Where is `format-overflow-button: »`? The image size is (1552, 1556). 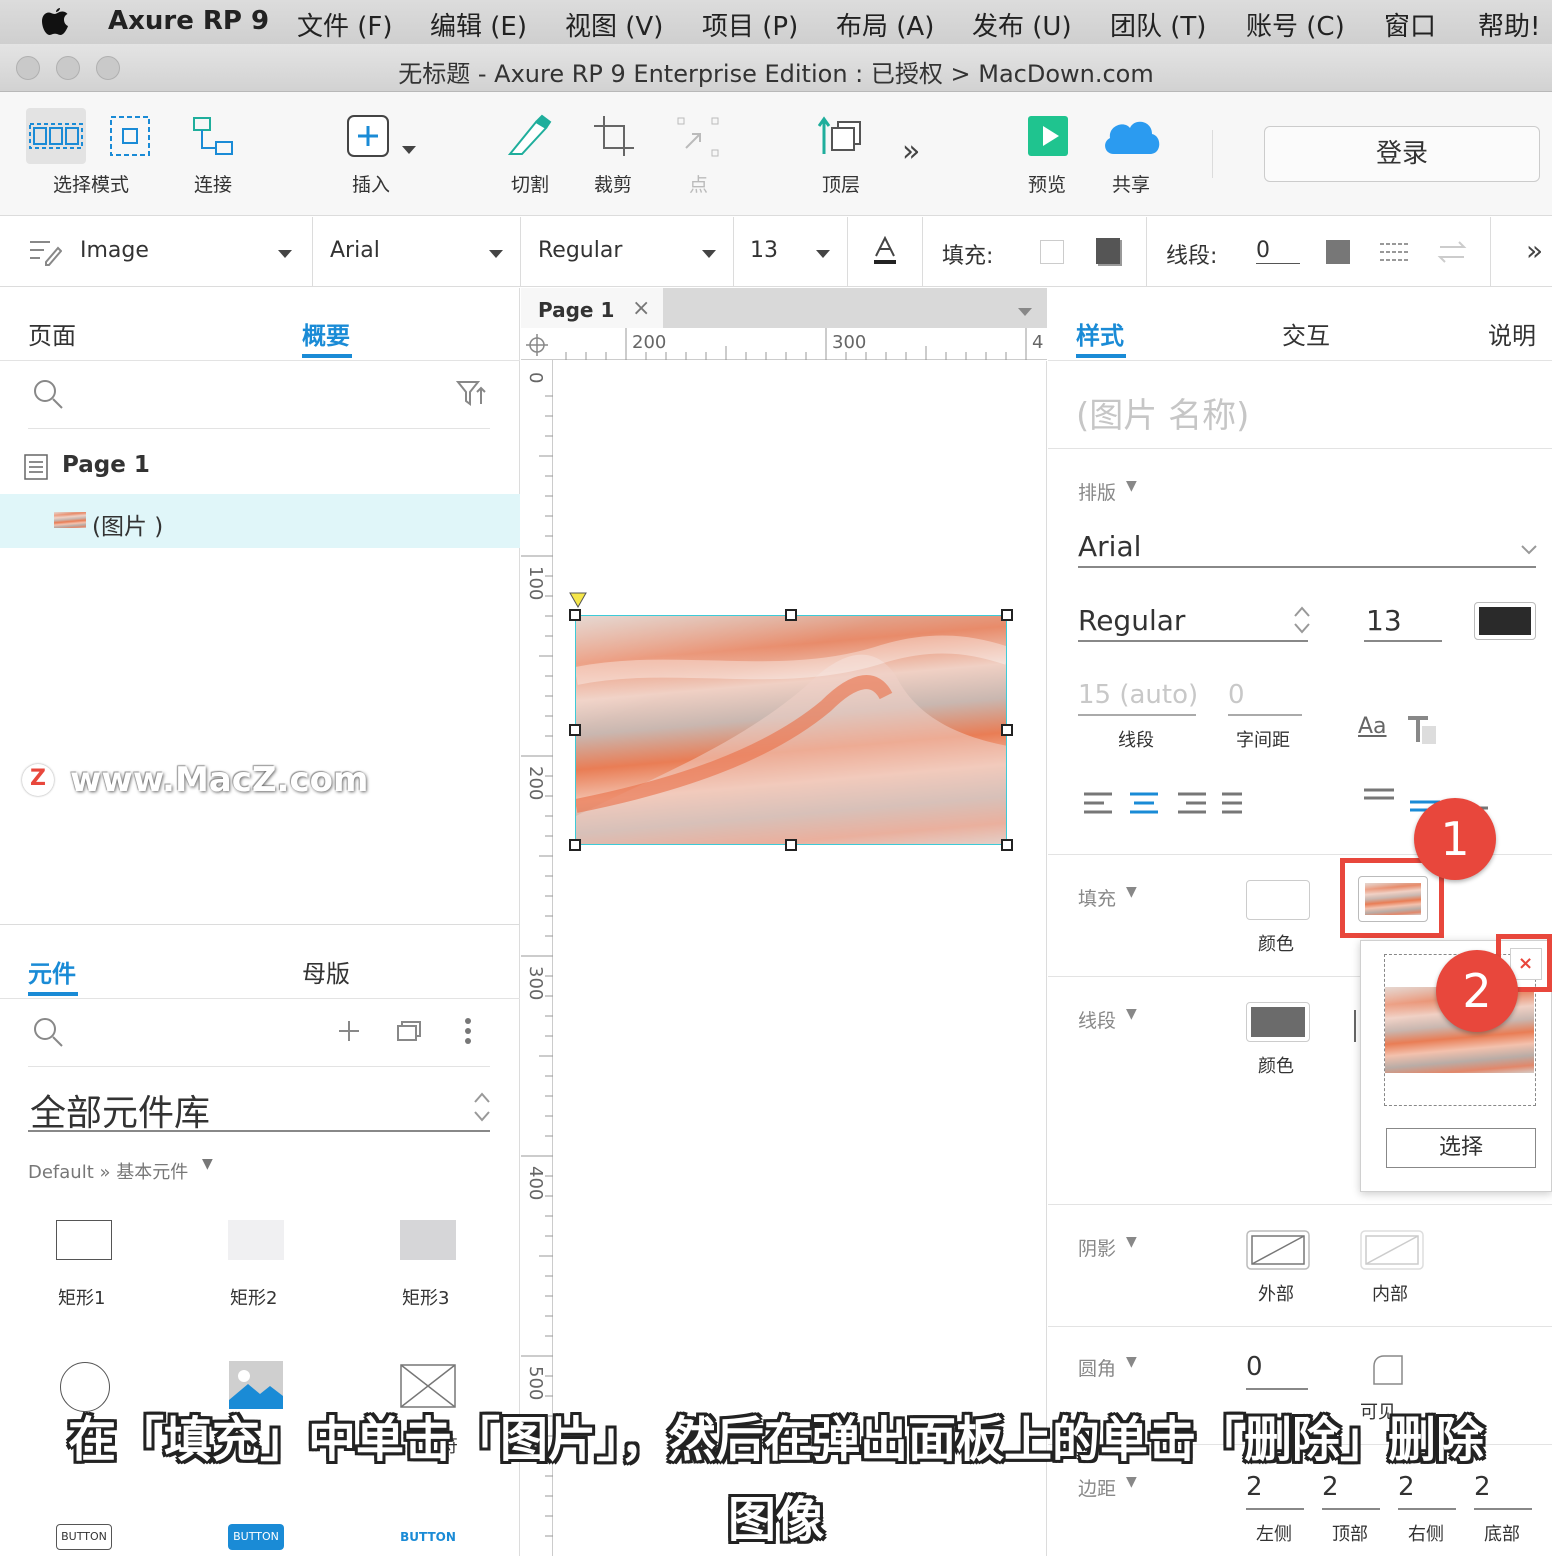
format-overflow-button: » is located at coordinates (1534, 250).